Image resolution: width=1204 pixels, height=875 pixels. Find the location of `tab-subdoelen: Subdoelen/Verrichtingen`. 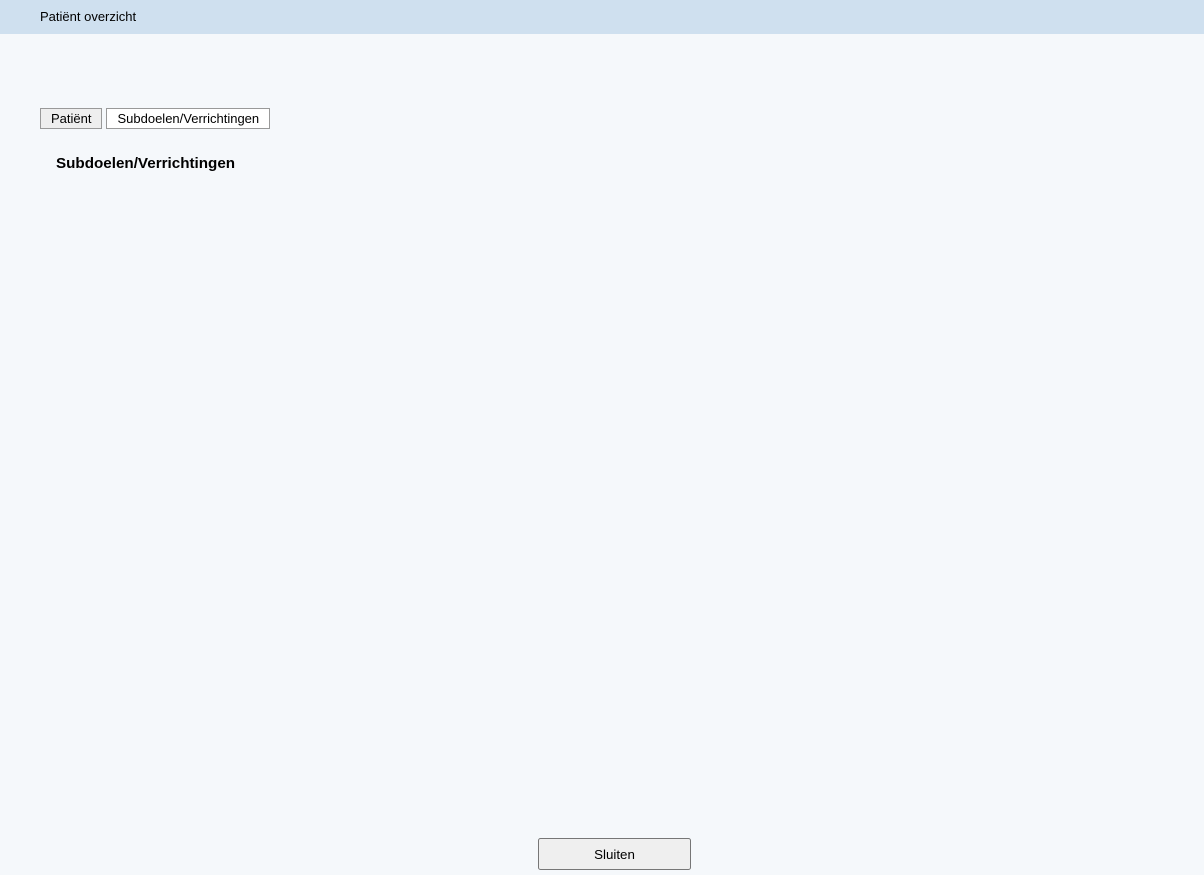

tab-subdoelen: Subdoelen/Verrichtingen is located at coordinates (188, 118).